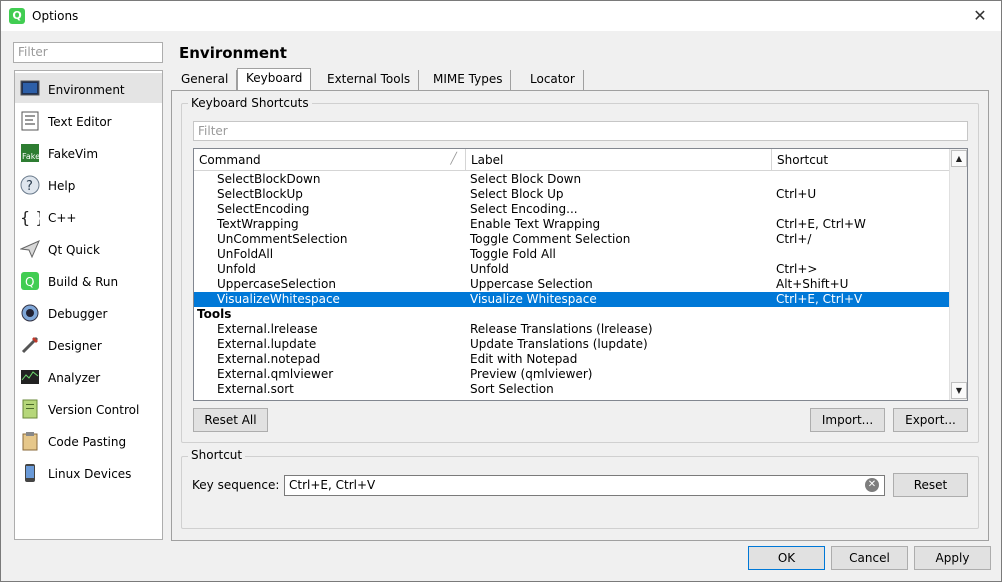 The width and height of the screenshot is (1002, 582). I want to click on column-label: Label, so click(619, 160).